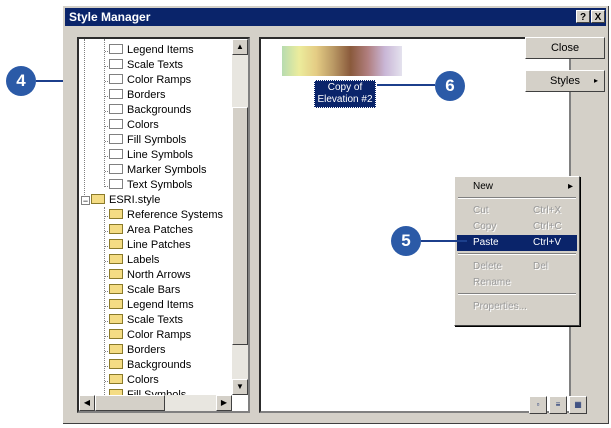 This screenshot has height=428, width=611. I want to click on step-callout-4: 4, so click(21, 81).